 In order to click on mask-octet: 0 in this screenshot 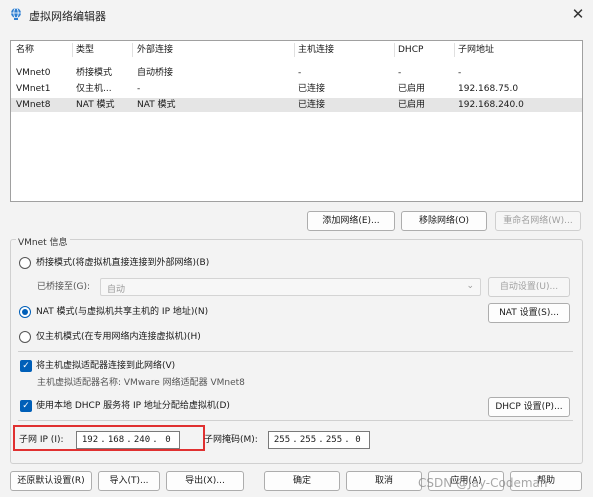, I will do `click(358, 440)`.